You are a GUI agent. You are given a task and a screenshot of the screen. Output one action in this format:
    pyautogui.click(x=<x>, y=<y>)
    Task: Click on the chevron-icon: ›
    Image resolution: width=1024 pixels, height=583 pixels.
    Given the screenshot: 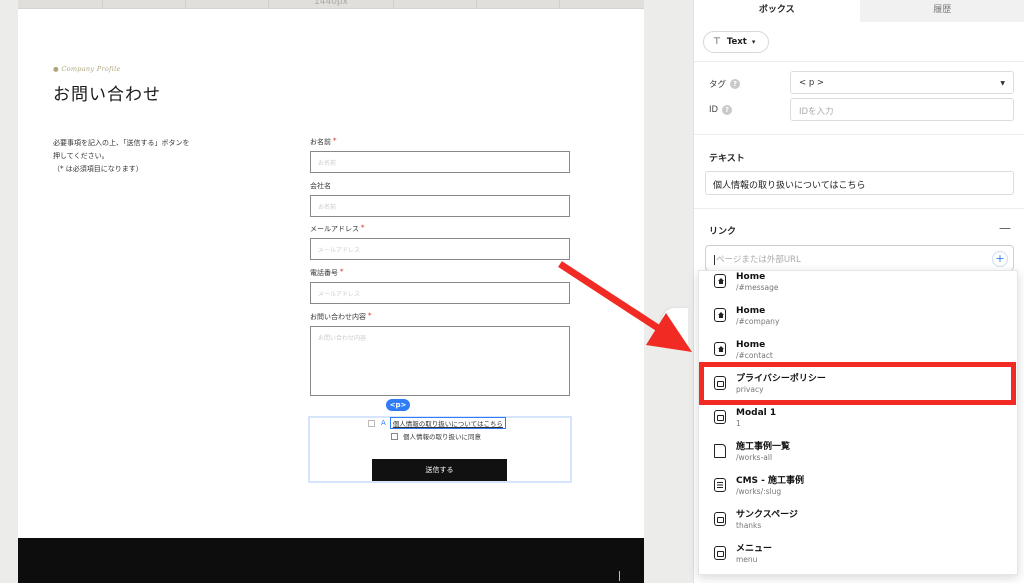 What is the action you would take?
    pyautogui.click(x=673, y=327)
    